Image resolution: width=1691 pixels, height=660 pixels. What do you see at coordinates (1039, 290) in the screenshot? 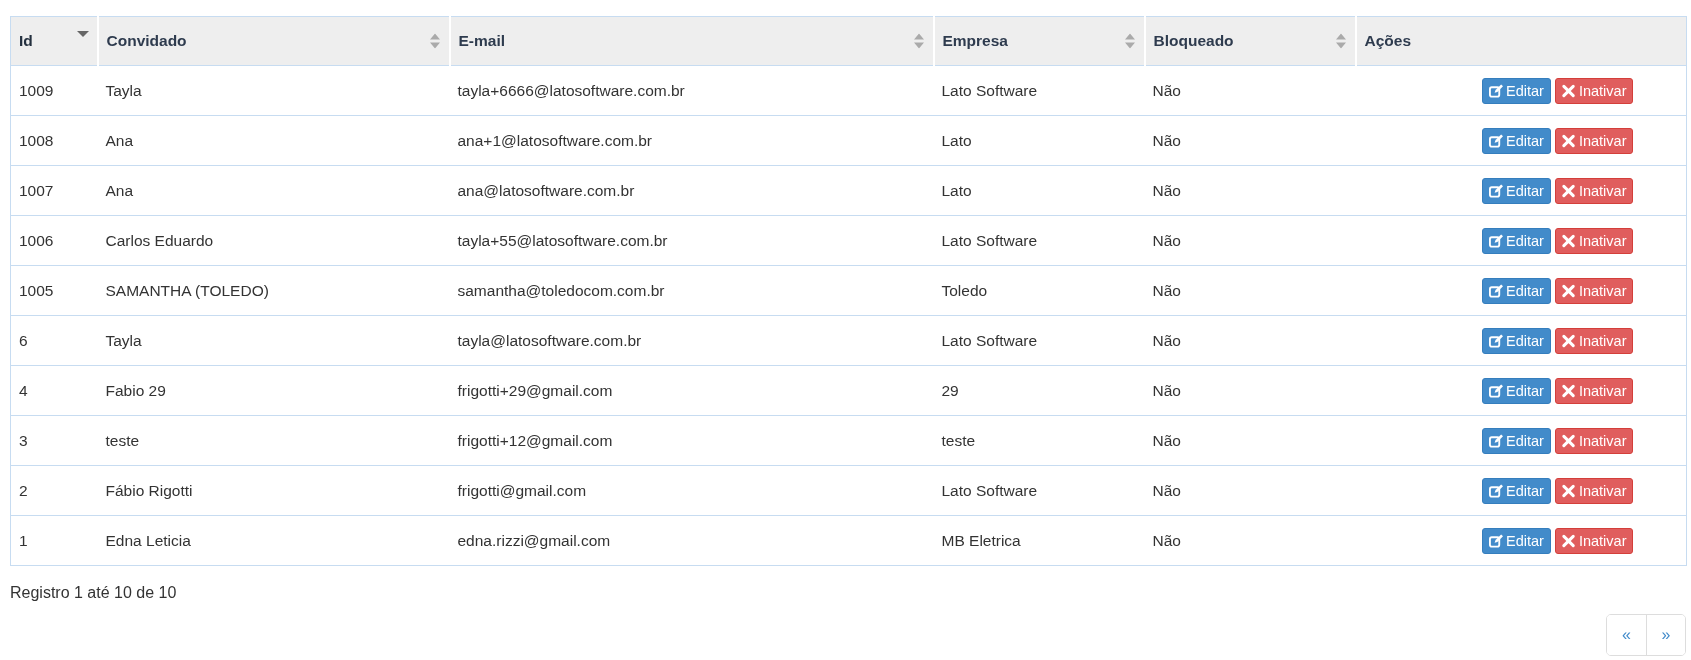
I see `table-cell: Toledo` at bounding box center [1039, 290].